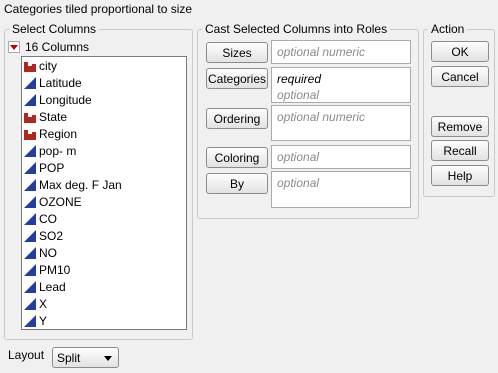 The width and height of the screenshot is (498, 373). What do you see at coordinates (460, 175) in the screenshot?
I see `help-button: Help` at bounding box center [460, 175].